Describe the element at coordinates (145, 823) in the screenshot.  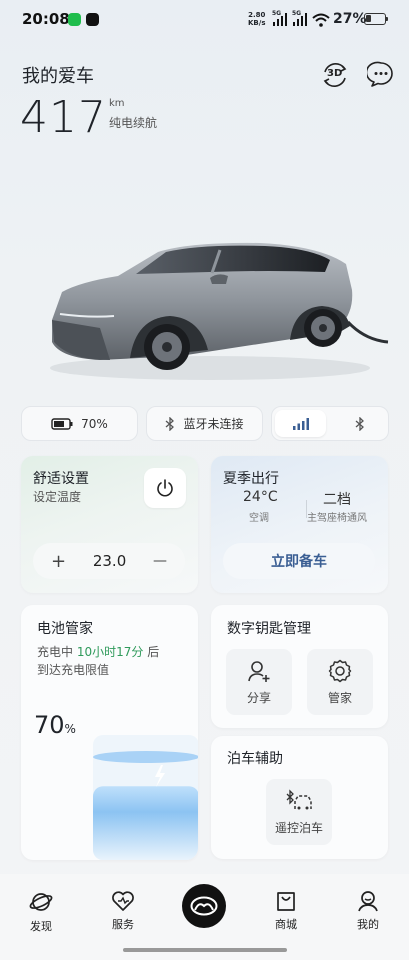
I see `battery-fill` at that location.